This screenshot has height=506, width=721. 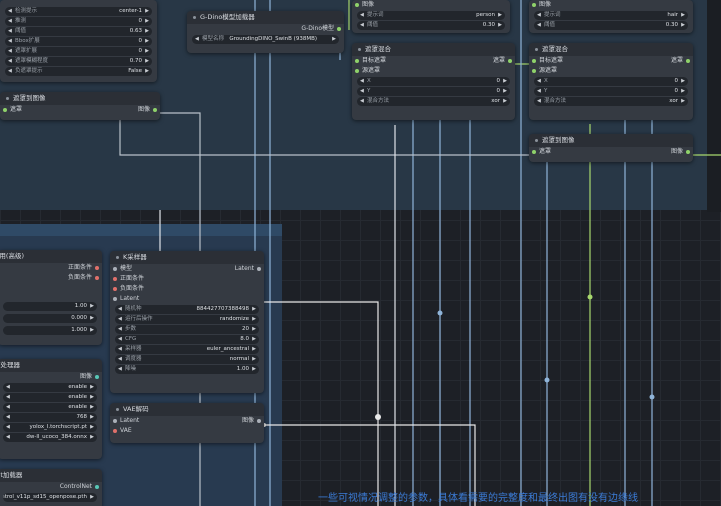 I want to click on param-widget: ◀ 推测 0 ▶, so click(x=78, y=21).